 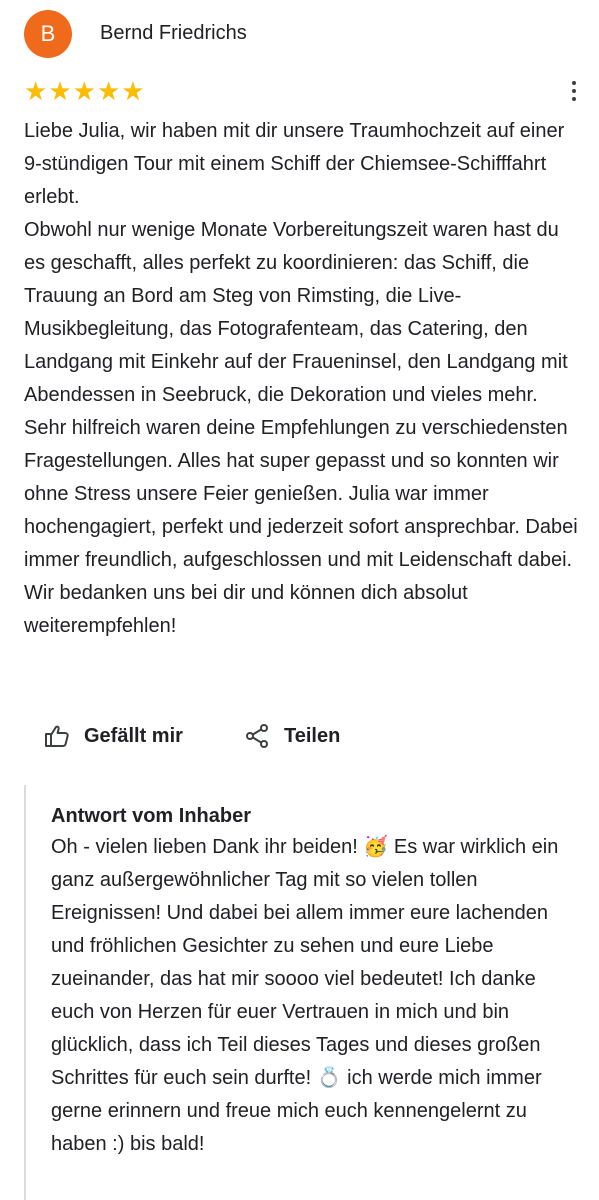 What do you see at coordinates (151, 816) in the screenshot?
I see `owner-reply-heading: Antwort vom Inhaber` at bounding box center [151, 816].